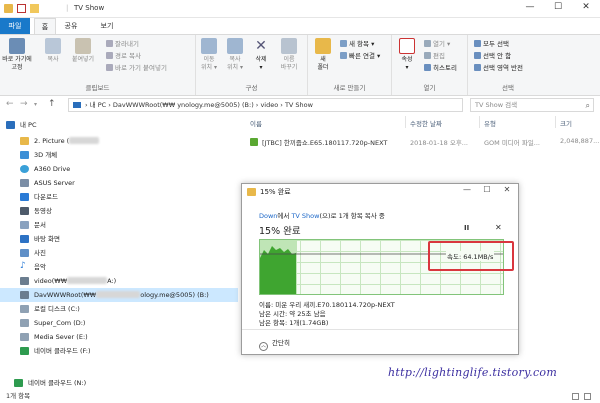  I want to click on clipboard-group-label: 클립보드, so click(97, 88).